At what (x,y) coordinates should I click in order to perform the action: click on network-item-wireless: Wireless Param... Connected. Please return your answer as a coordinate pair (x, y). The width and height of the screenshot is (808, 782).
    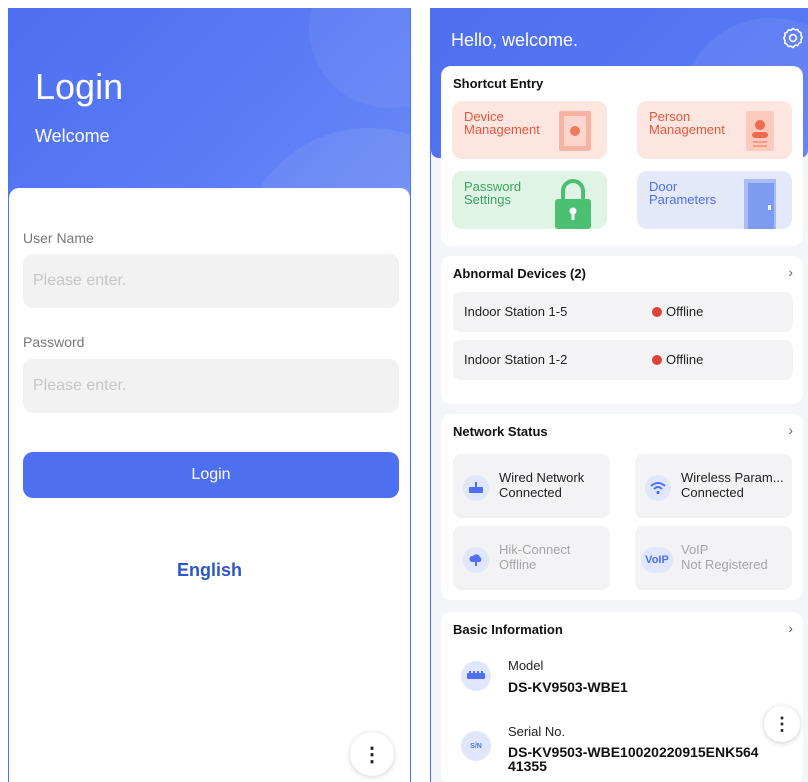
    Looking at the image, I should click on (713, 486).